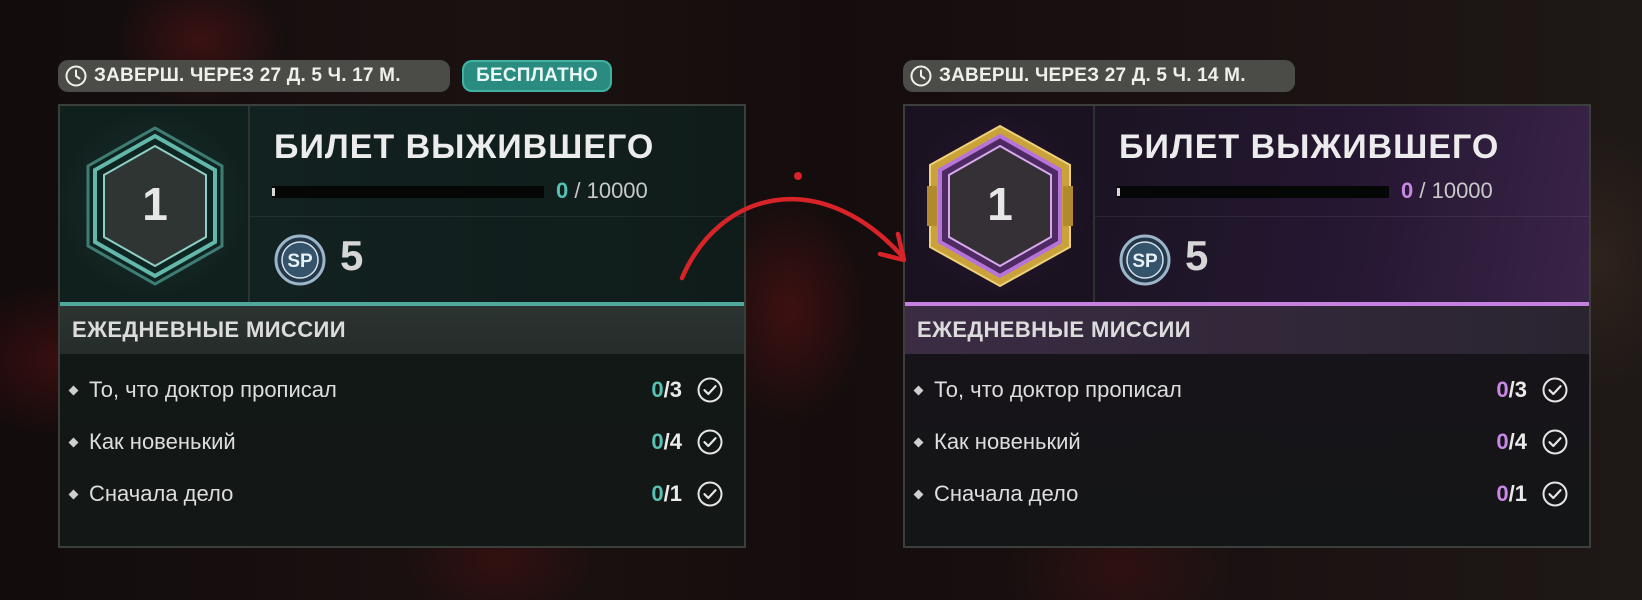 The height and width of the screenshot is (600, 1642). What do you see at coordinates (1342, 216) in the screenshot?
I see `divider` at bounding box center [1342, 216].